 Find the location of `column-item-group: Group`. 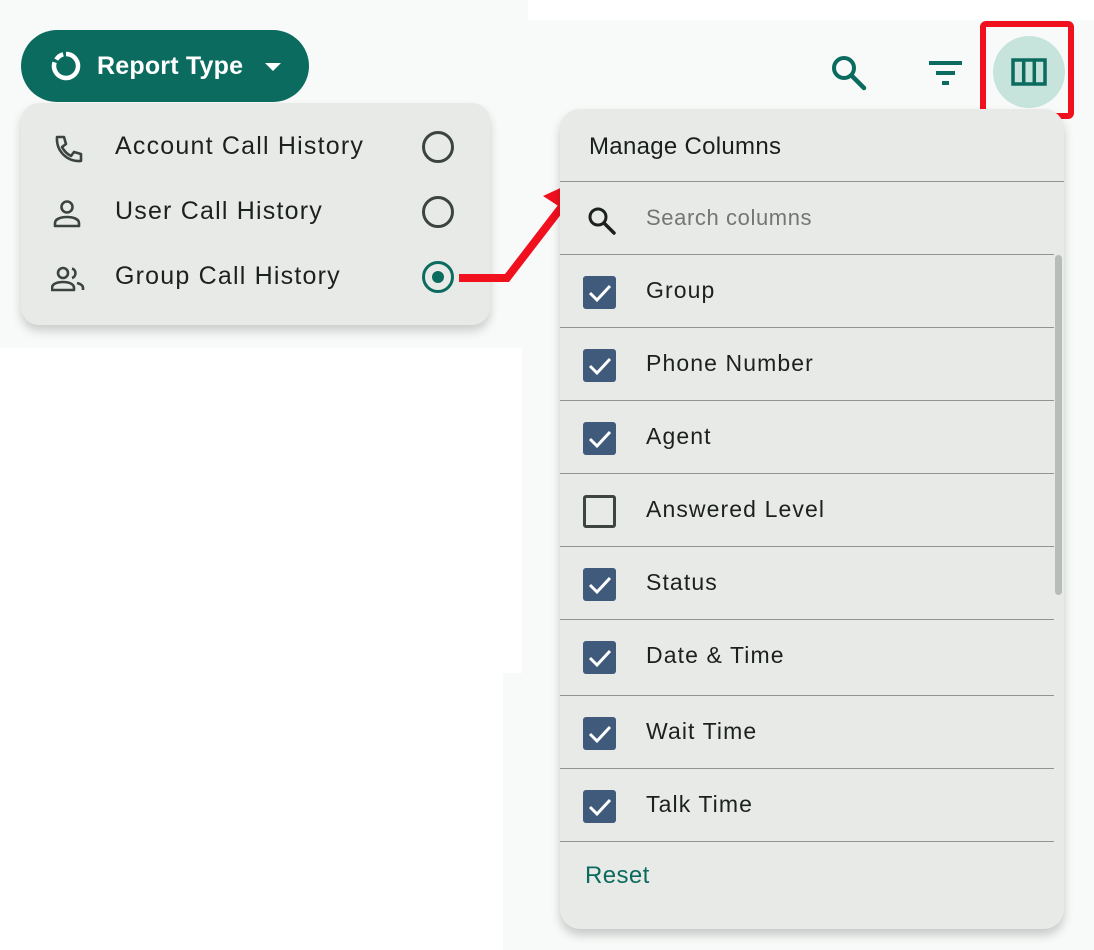

column-item-group: Group is located at coordinates (807, 291).